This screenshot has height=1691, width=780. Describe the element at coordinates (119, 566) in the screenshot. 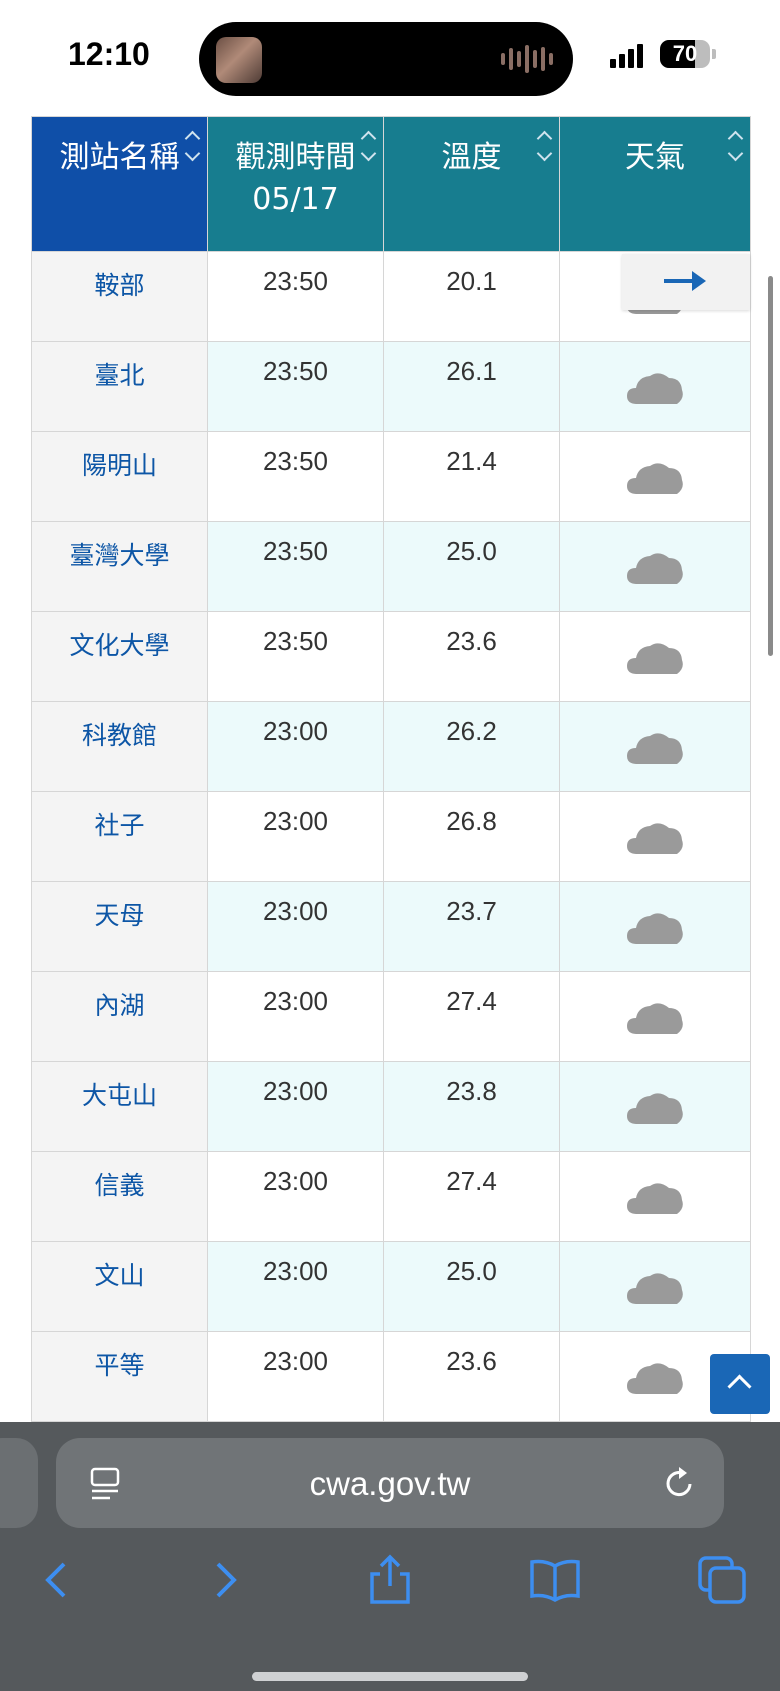

I see `station-name-link: 臺灣大學` at that location.